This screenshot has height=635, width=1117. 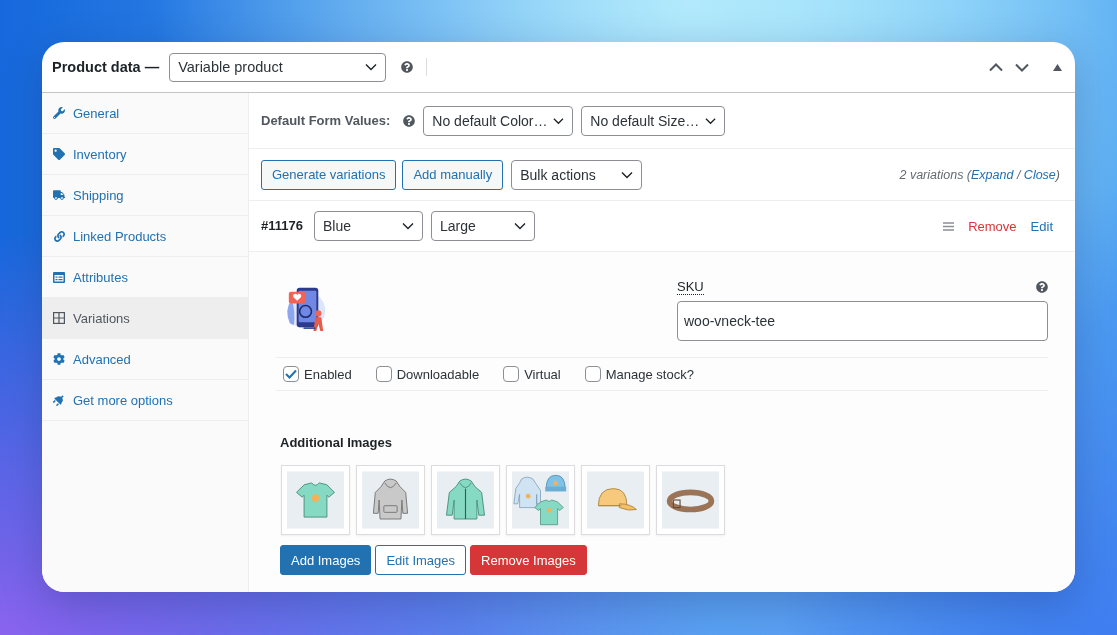 What do you see at coordinates (59, 195) in the screenshot?
I see `truck-icon` at bounding box center [59, 195].